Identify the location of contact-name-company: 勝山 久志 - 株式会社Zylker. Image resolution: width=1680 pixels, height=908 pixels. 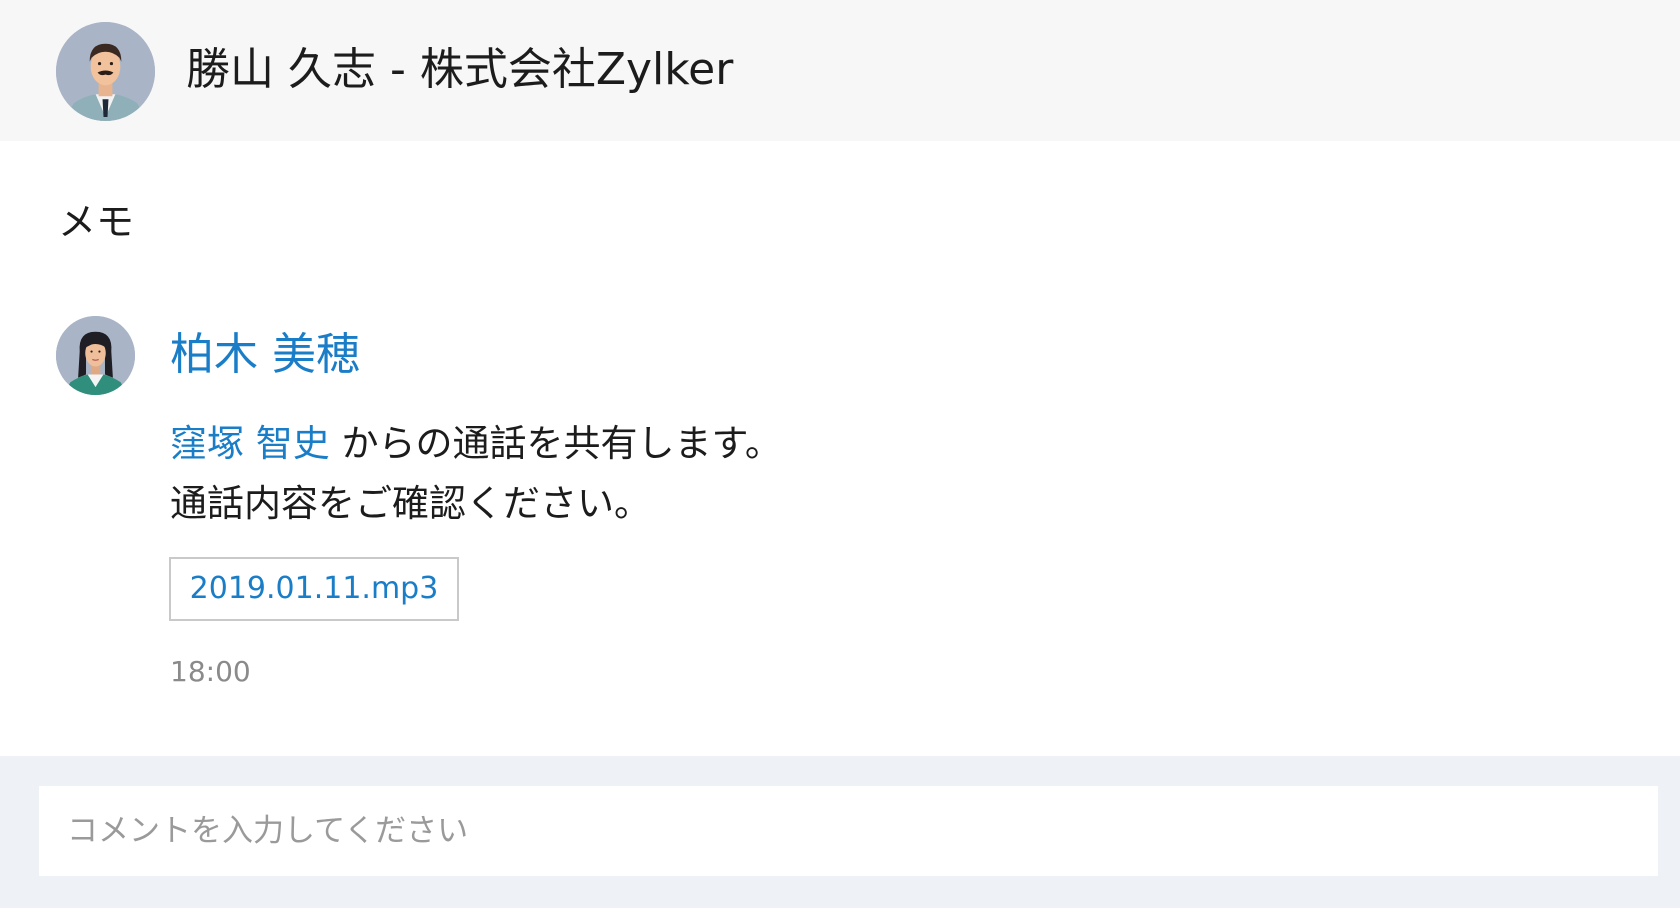
(460, 69).